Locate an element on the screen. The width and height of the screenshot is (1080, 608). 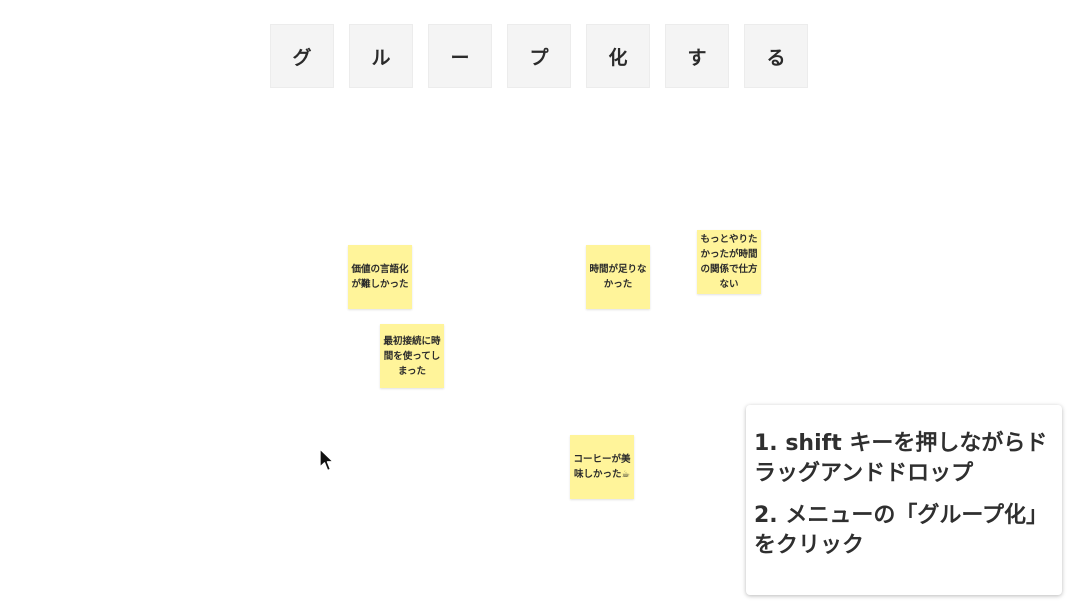
title-tile: ル is located at coordinates (381, 56).